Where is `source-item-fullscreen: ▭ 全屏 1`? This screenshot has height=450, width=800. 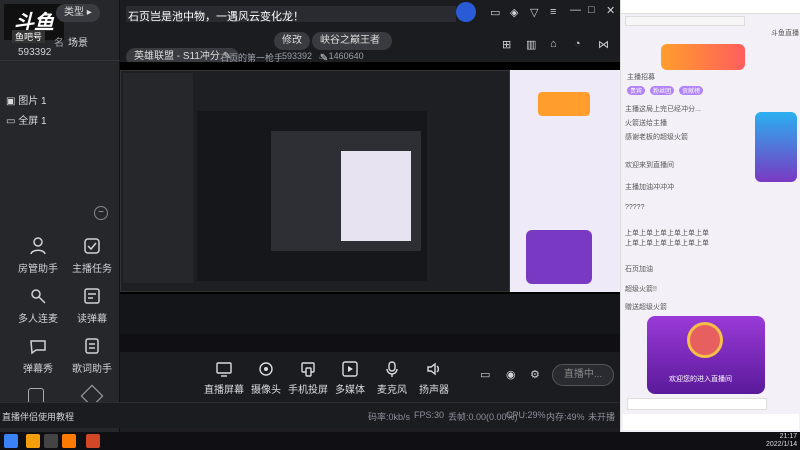 source-item-fullscreen: ▭ 全屏 1 is located at coordinates (26, 119).